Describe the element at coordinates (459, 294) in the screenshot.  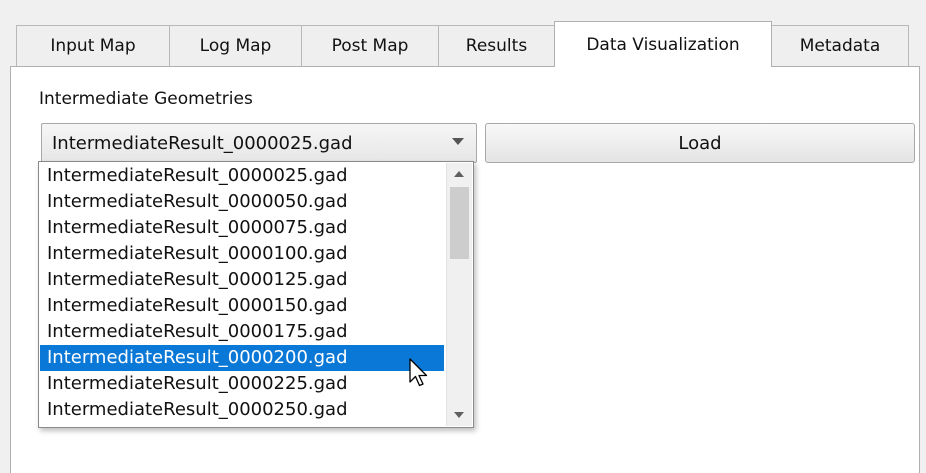
I see `dropdown-scrollbar` at that location.